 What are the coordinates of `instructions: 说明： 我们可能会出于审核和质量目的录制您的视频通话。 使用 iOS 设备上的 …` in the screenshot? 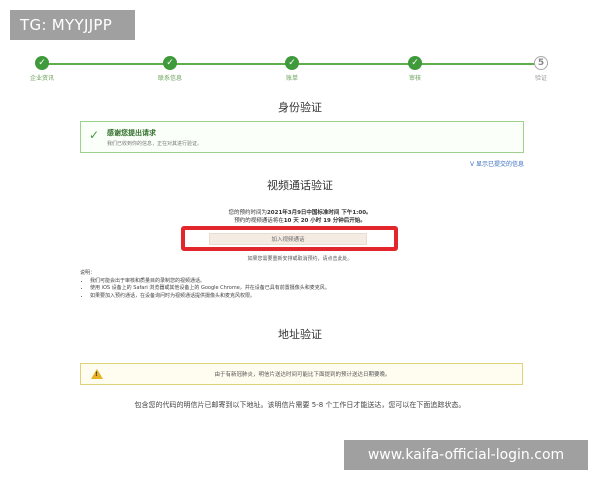 It's located at (305, 285).